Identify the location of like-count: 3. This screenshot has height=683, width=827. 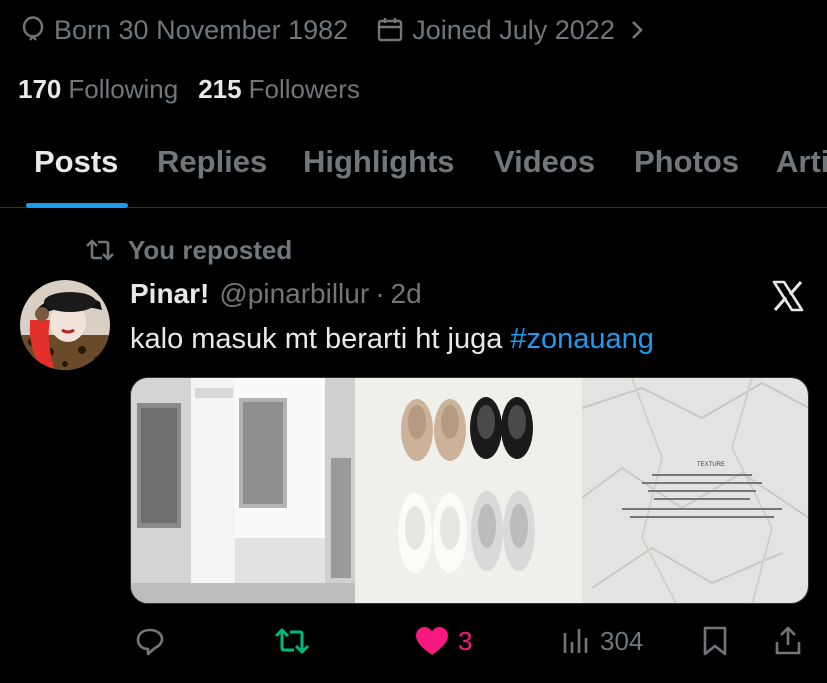
(465, 640).